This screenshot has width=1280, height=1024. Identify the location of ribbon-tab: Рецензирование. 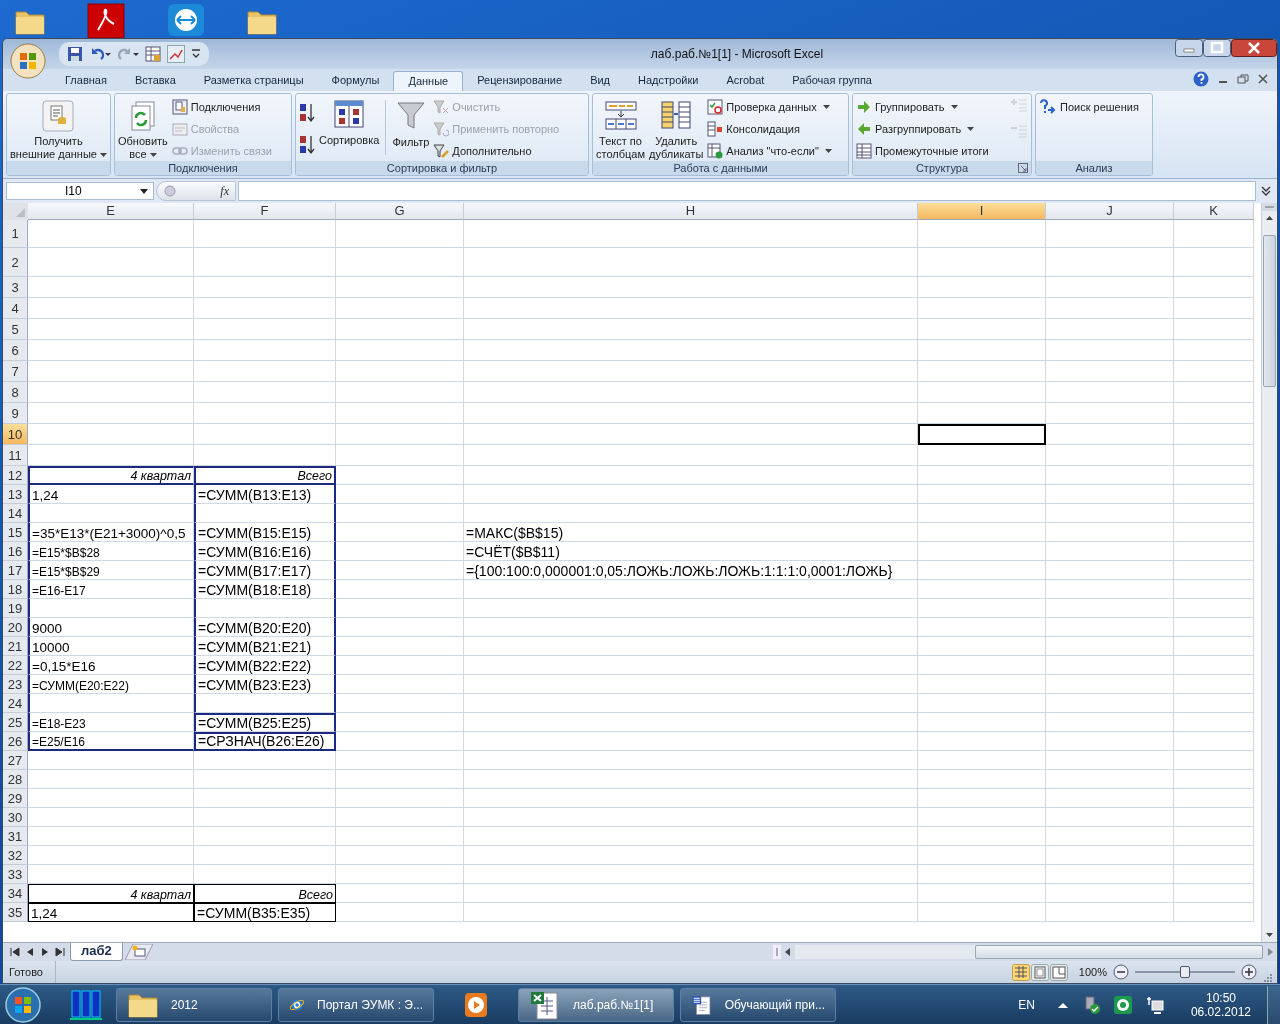
(520, 81).